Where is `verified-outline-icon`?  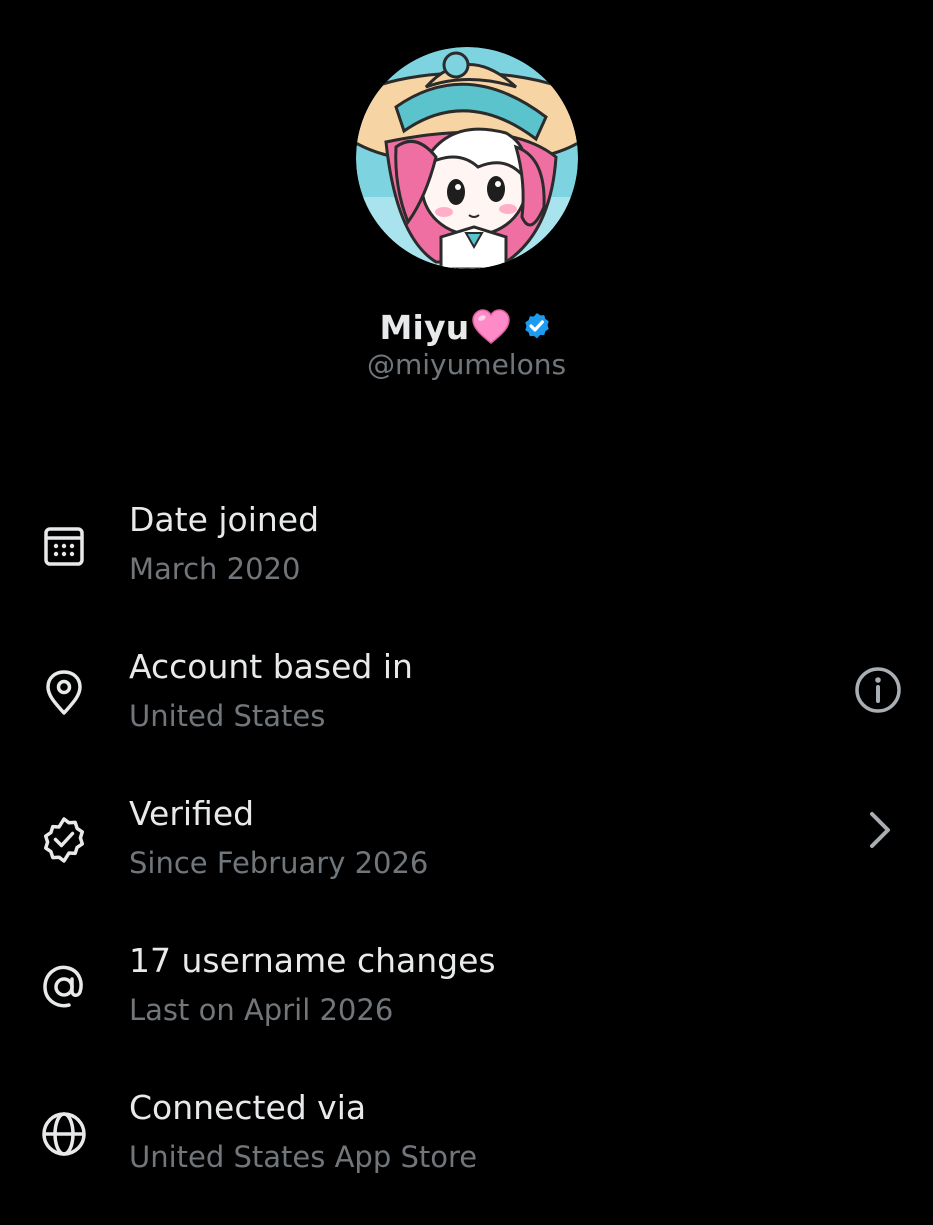
verified-outline-icon is located at coordinates (64, 840).